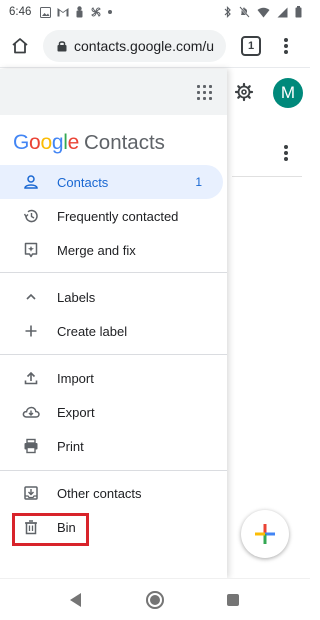 This screenshot has width=320, height=620. I want to click on android-icon, so click(79, 12).